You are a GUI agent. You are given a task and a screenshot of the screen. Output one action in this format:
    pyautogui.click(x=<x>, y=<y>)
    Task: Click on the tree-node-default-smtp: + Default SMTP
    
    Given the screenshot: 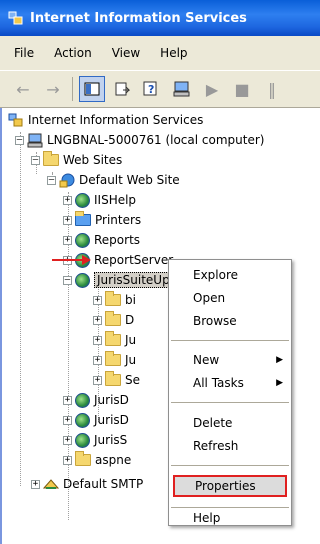 What is the action you would take?
    pyautogui.click(x=87, y=484)
    